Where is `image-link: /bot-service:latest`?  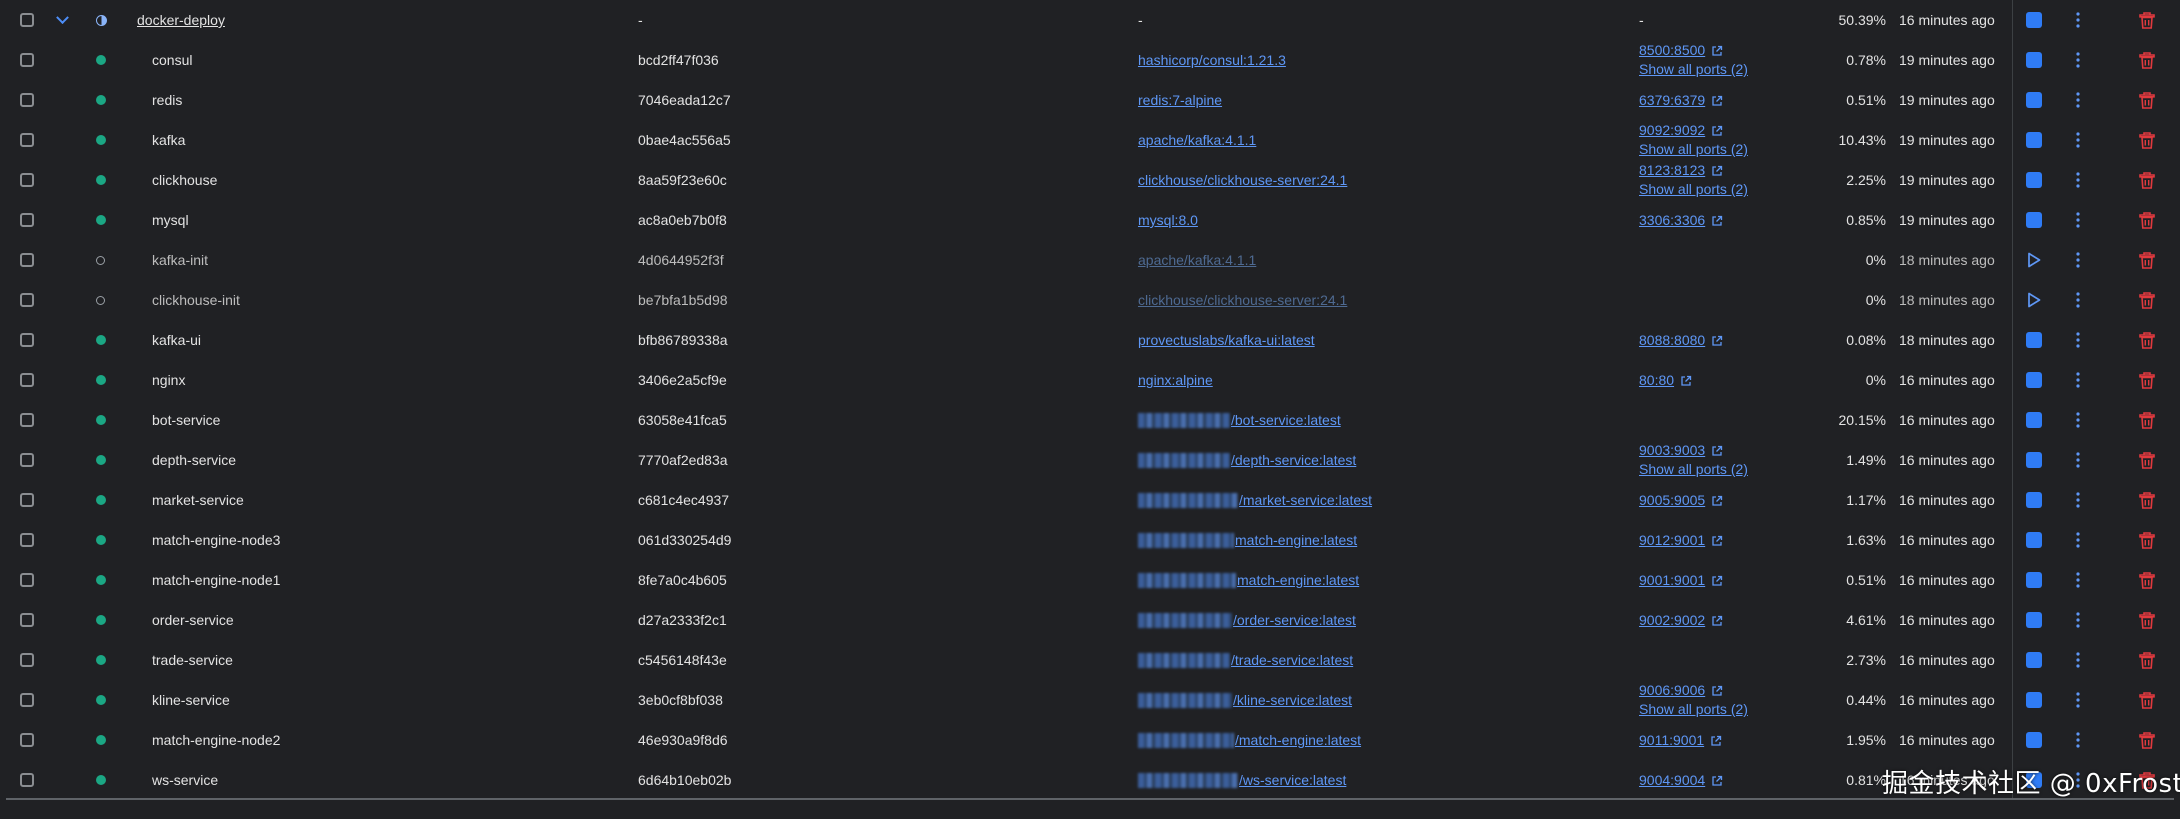
image-link: /bot-service:latest is located at coordinates (1286, 420).